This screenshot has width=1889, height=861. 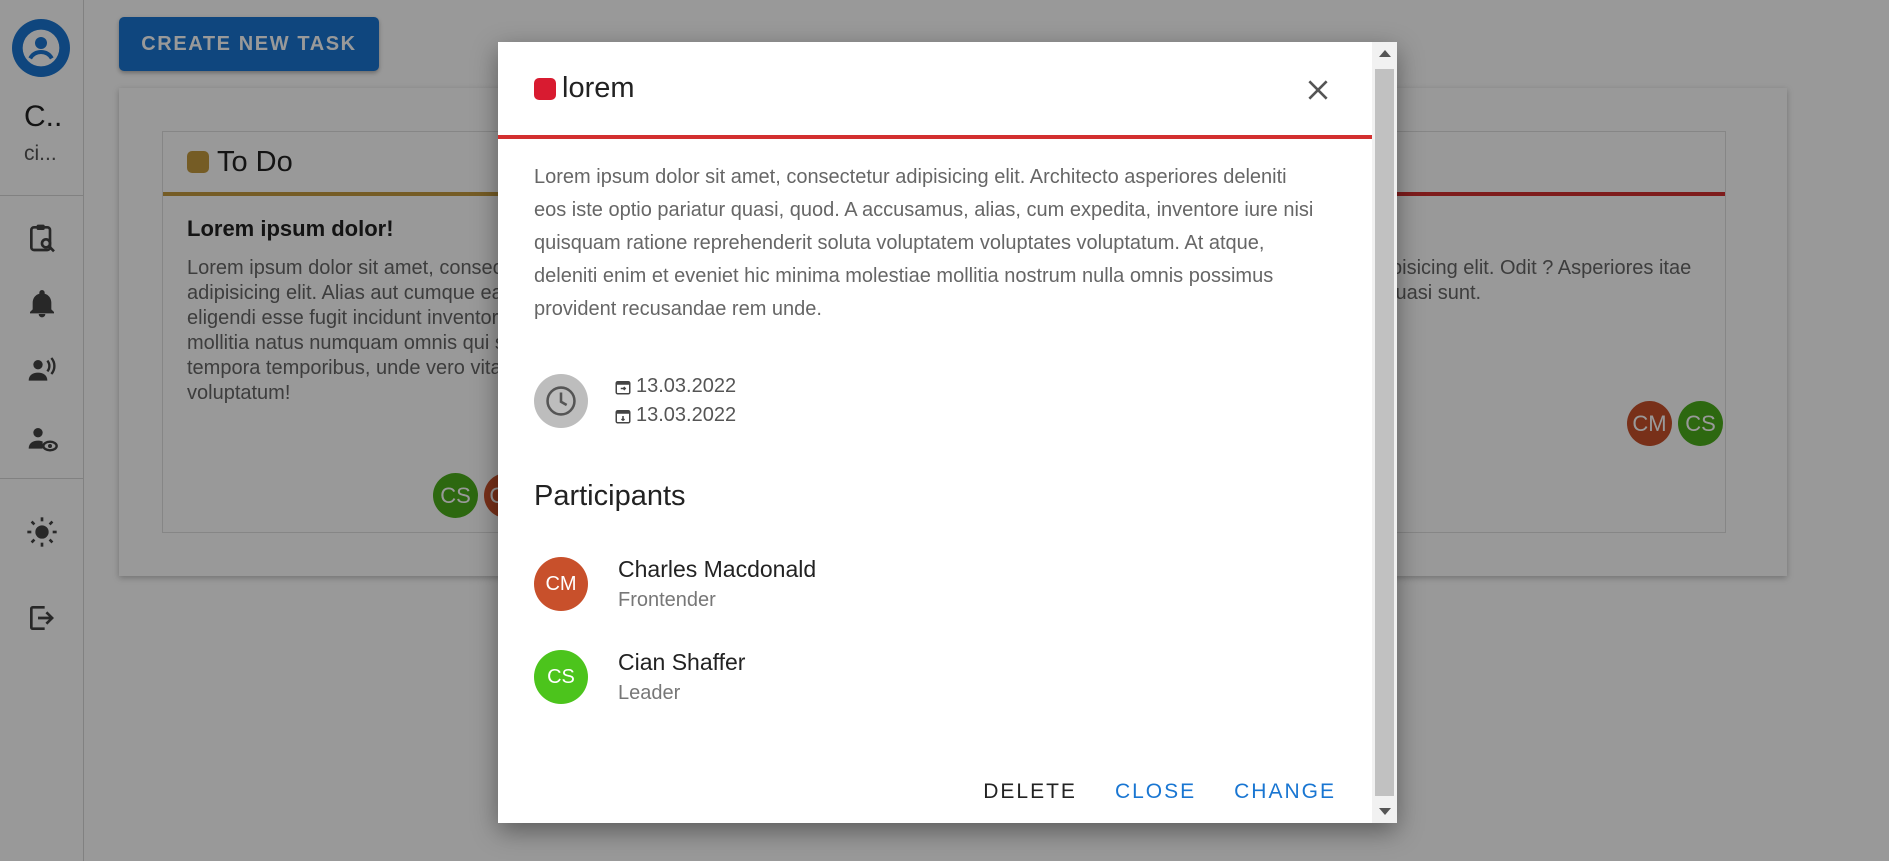 I want to click on scroll-down-icon, so click(x=1385, y=811).